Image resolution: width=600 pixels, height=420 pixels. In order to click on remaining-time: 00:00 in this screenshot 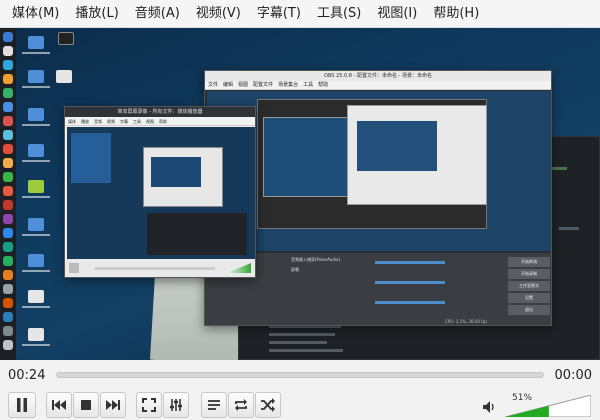, I will do `click(573, 375)`.